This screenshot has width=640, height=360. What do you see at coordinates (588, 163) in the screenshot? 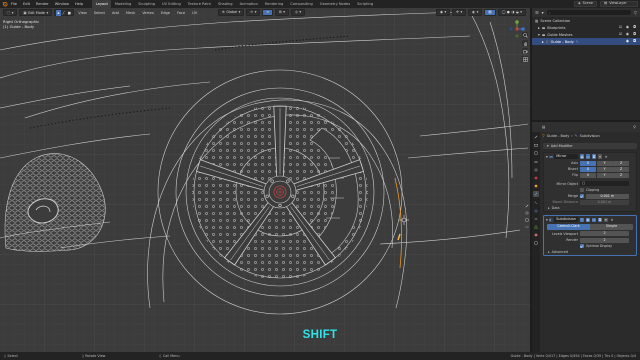
I see `axis-x-toggle: X` at bounding box center [588, 163].